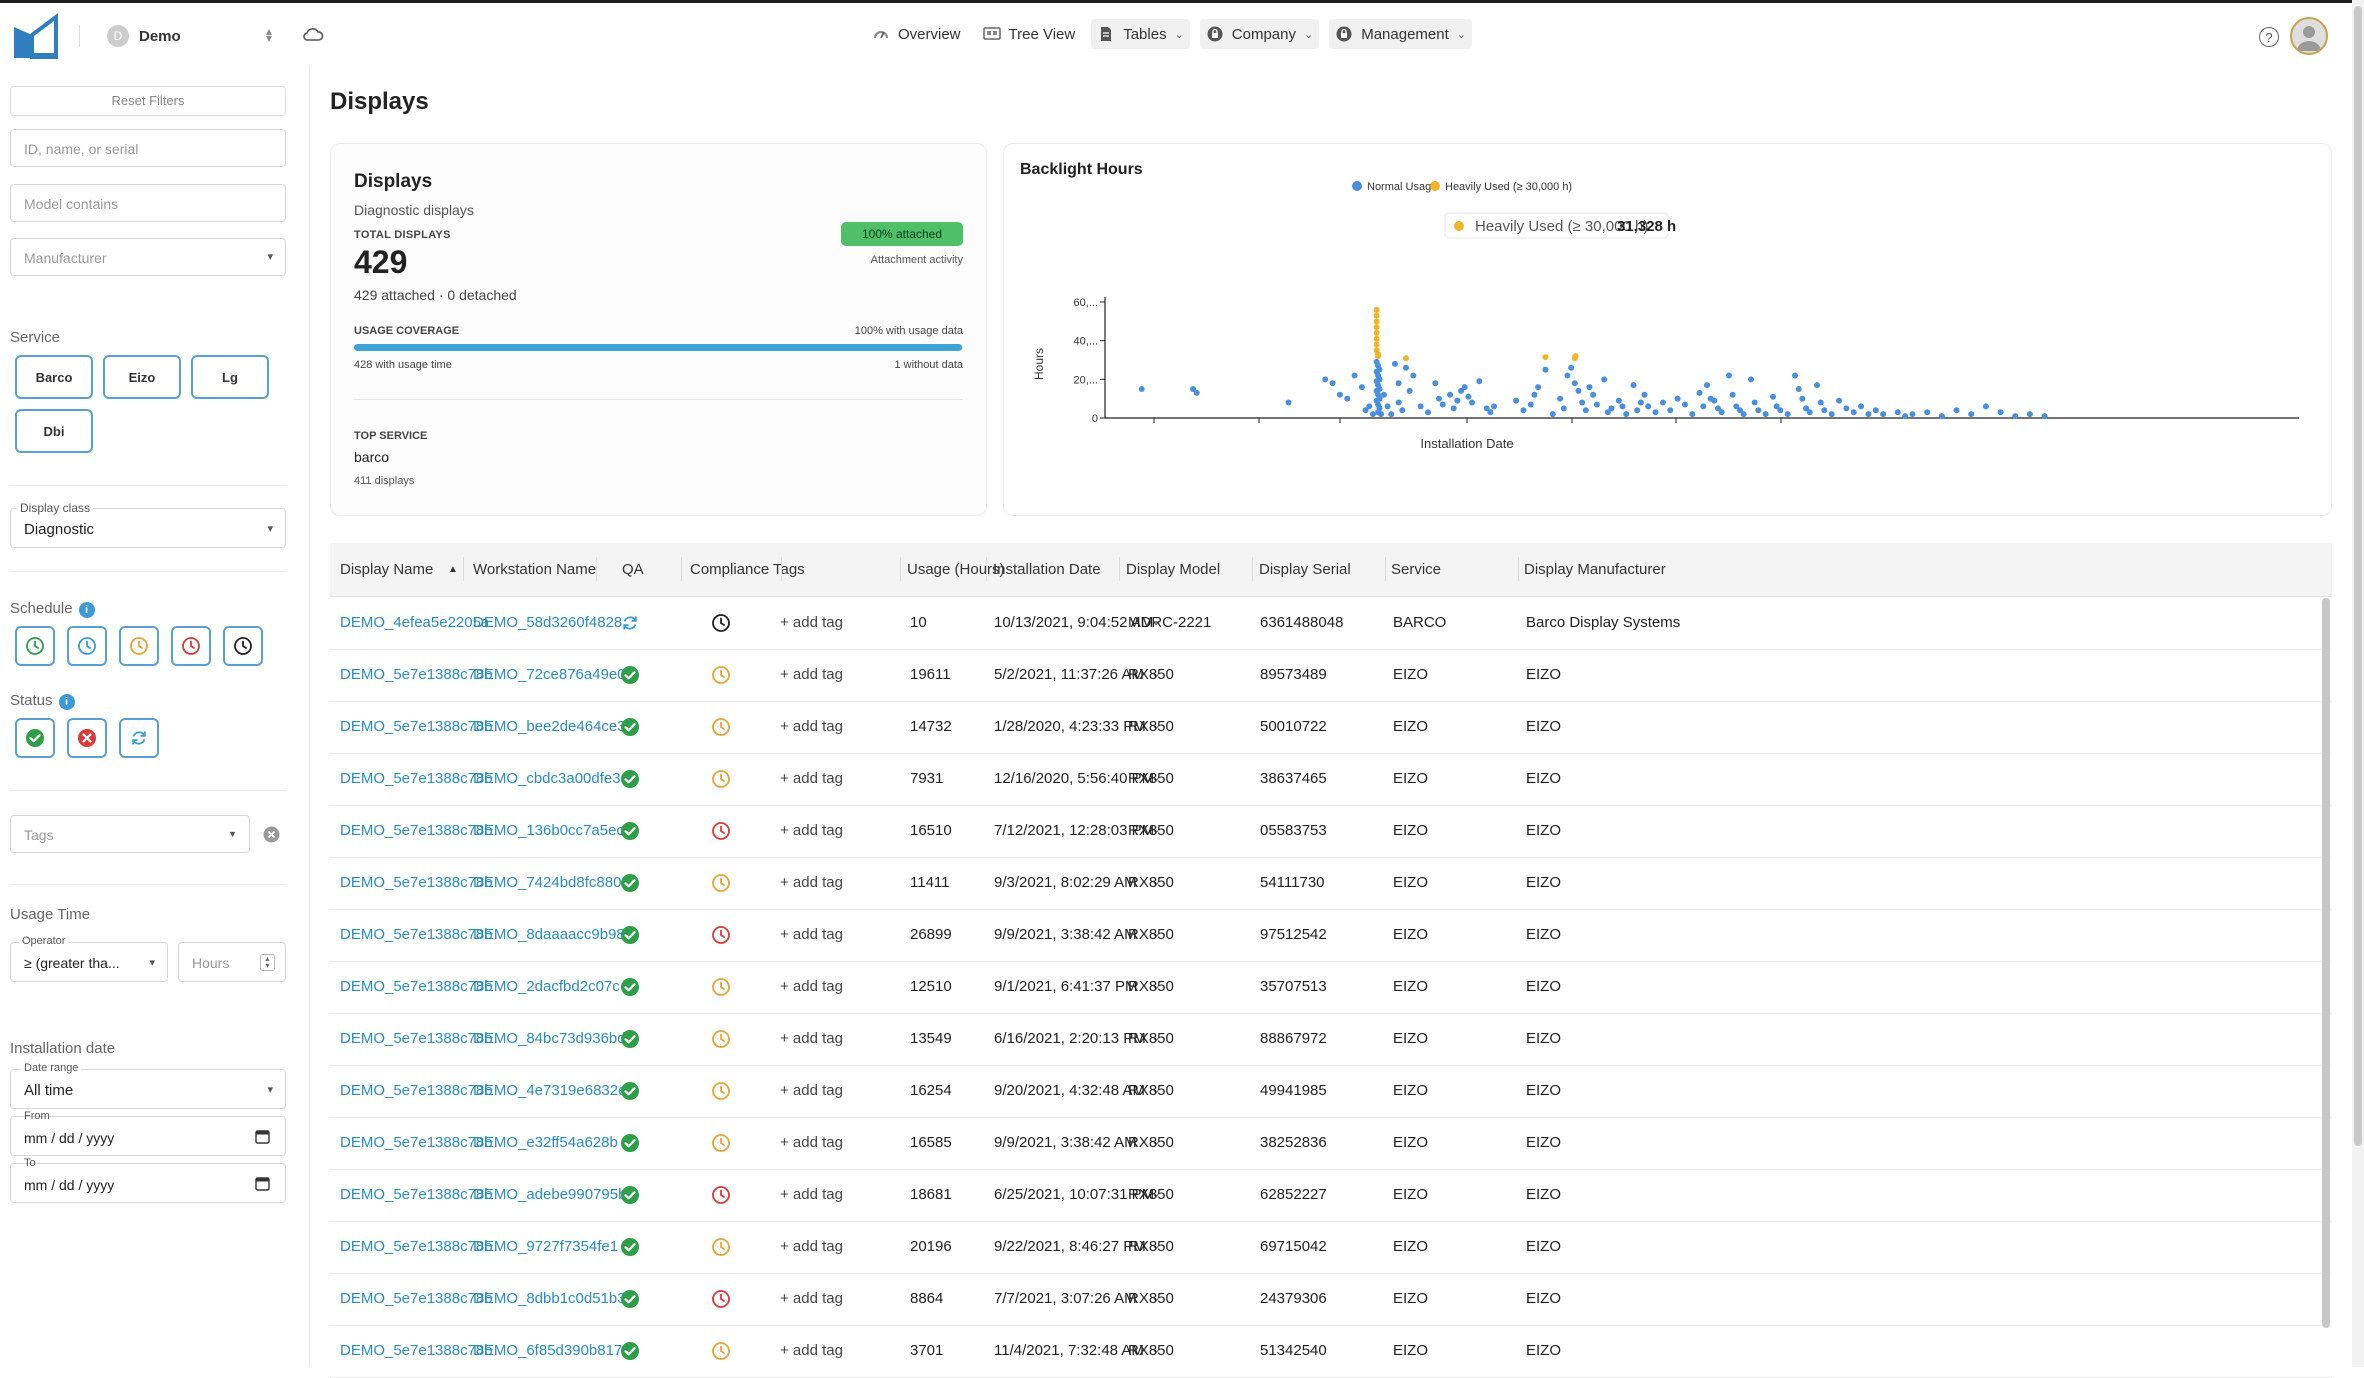  I want to click on stepper-icon: ▴ ▾, so click(267, 962).